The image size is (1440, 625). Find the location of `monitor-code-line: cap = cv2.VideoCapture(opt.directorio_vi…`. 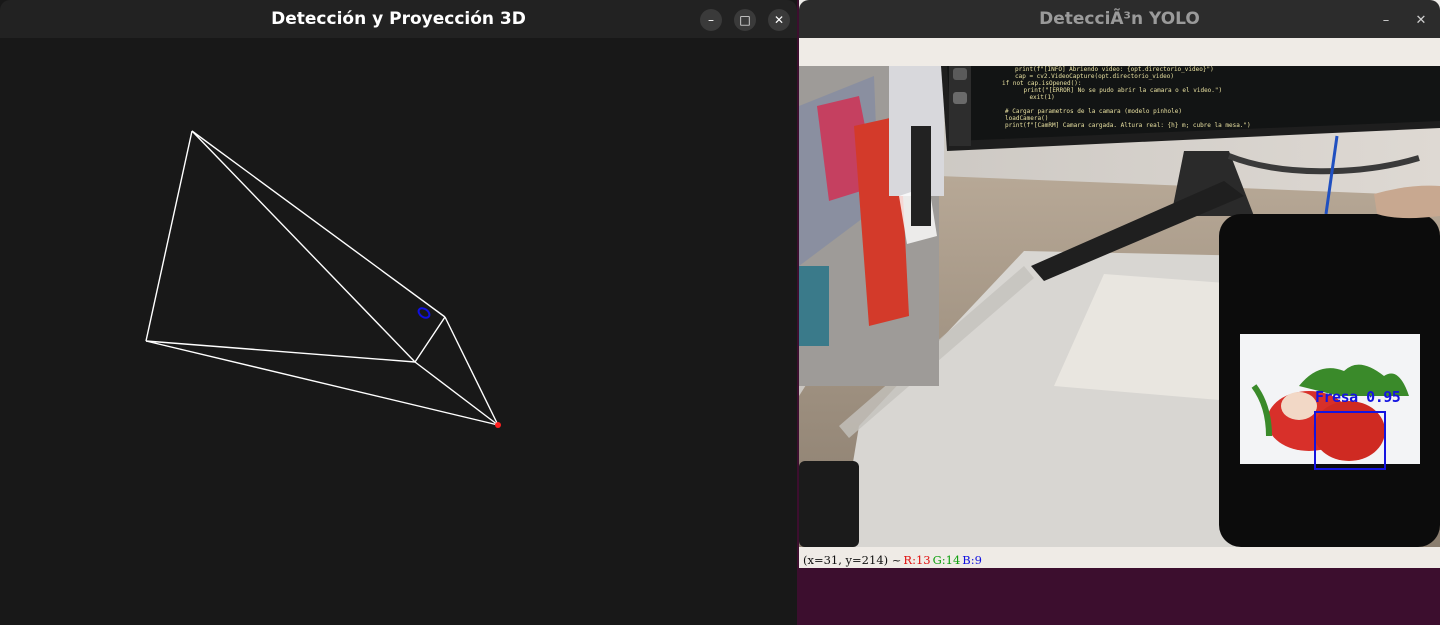

monitor-code-line: cap = cv2.VideoCapture(opt.directorio_vi… is located at coordinates (1094, 76).